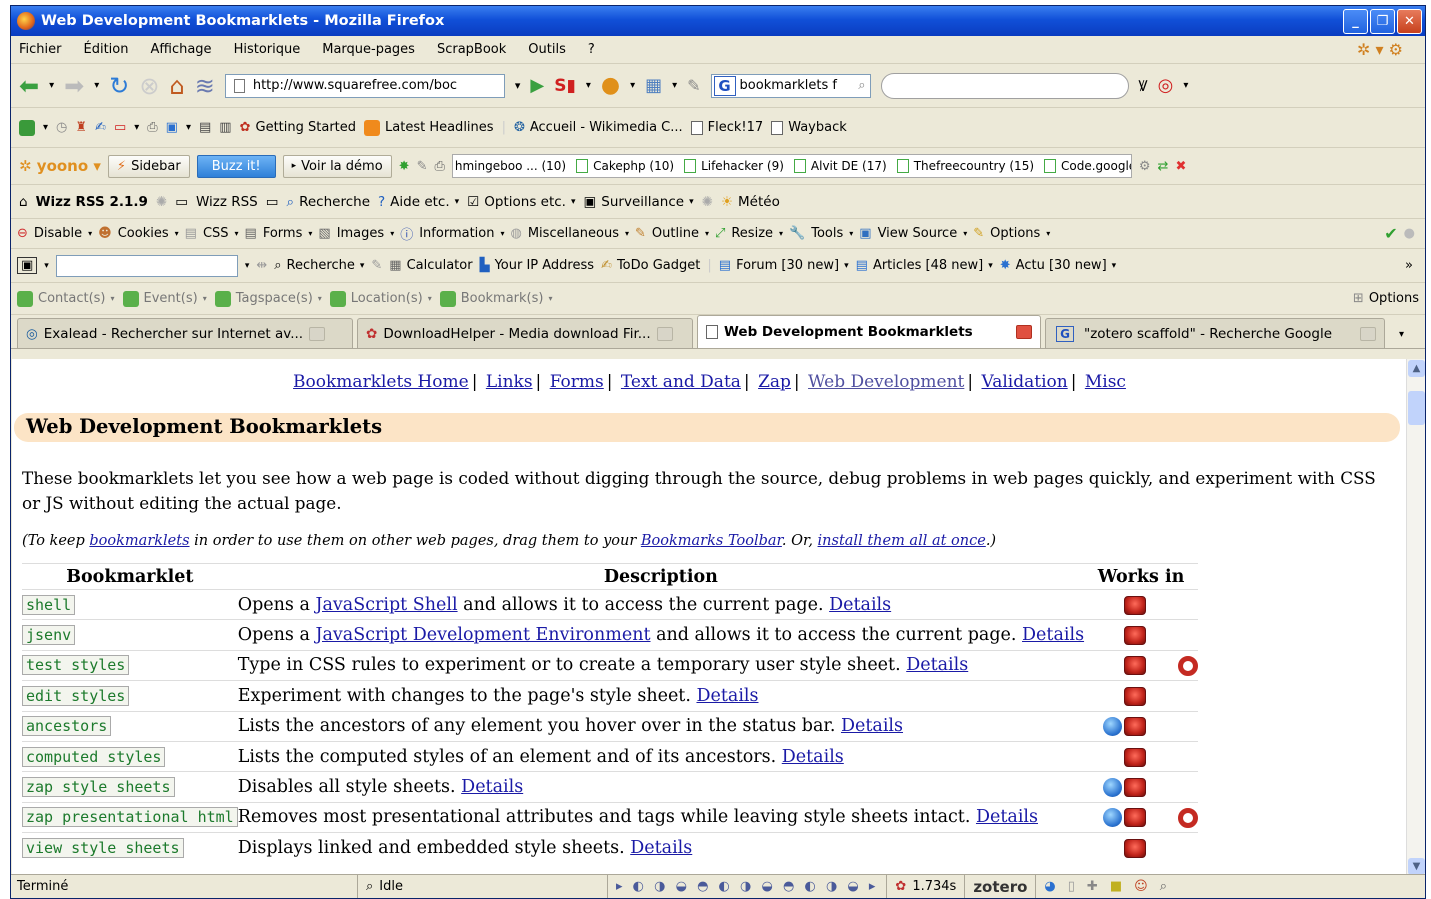 The height and width of the screenshot is (899, 1431). I want to click on menu-historique: Historique, so click(267, 49).